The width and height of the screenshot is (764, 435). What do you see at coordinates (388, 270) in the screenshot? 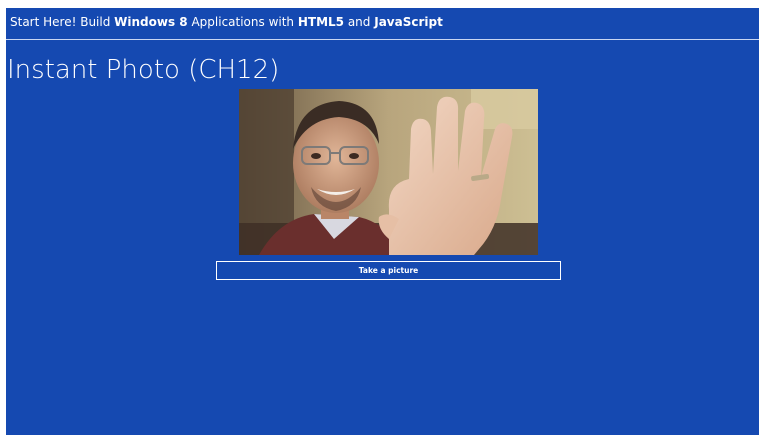
I see `take-picture-button: Take a picture` at bounding box center [388, 270].